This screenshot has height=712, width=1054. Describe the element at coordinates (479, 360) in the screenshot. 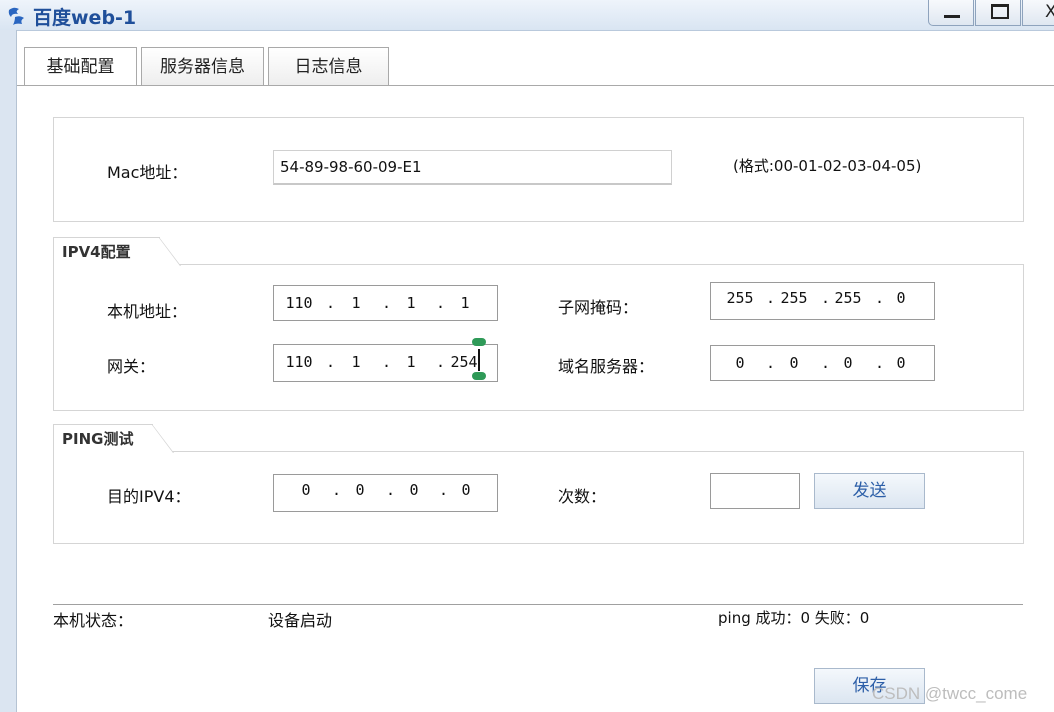

I see `text-cursor` at that location.